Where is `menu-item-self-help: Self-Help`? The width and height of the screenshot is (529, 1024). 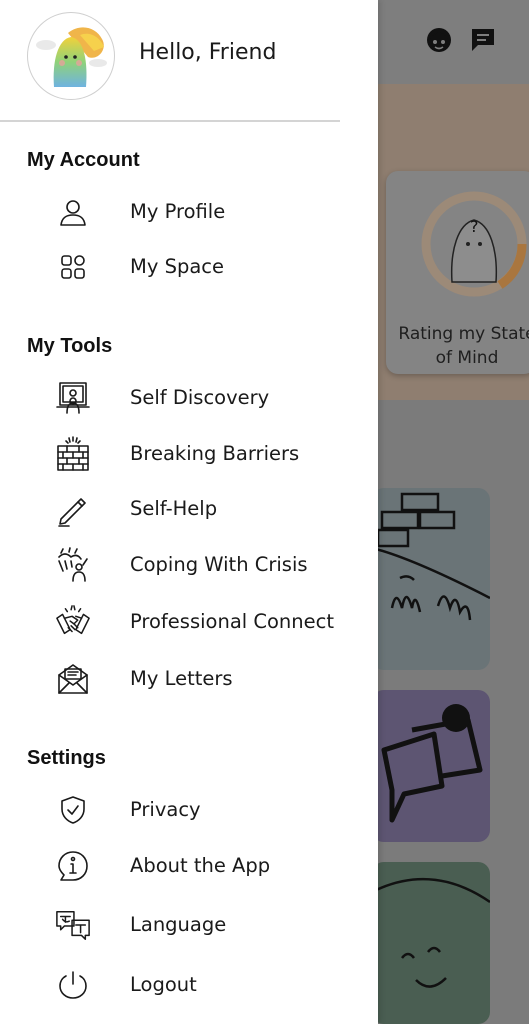 menu-item-self-help: Self-Help is located at coordinates (189, 509).